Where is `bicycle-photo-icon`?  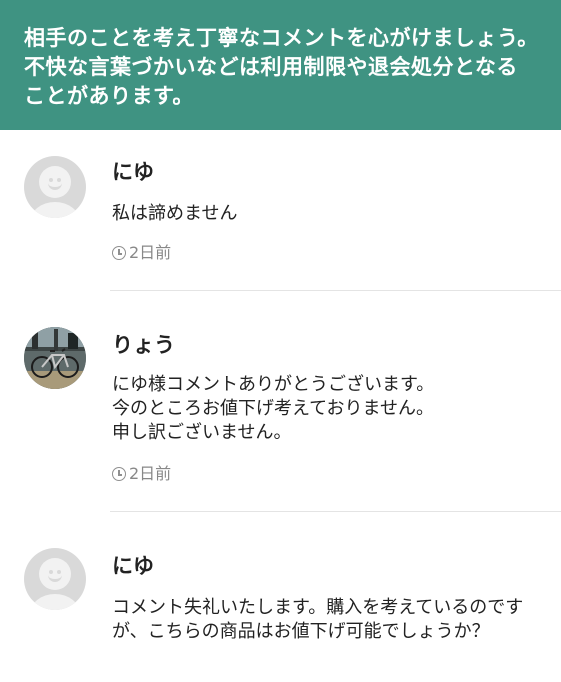 bicycle-photo-icon is located at coordinates (55, 358).